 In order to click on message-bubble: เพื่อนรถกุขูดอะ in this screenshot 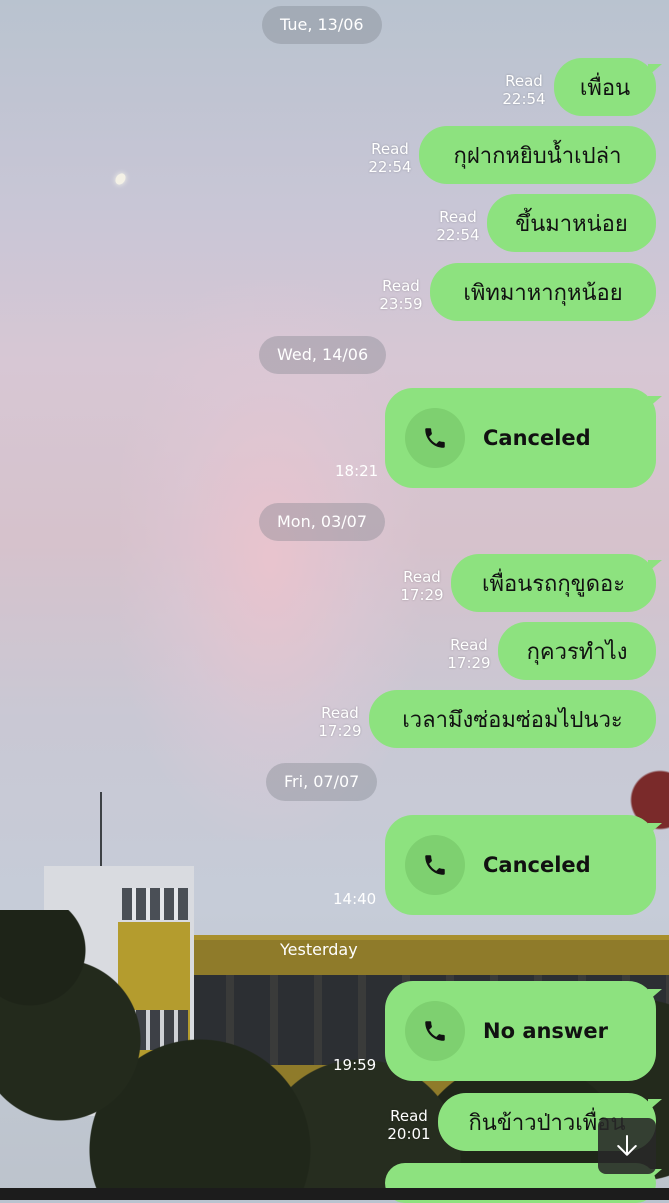, I will do `click(556, 583)`.